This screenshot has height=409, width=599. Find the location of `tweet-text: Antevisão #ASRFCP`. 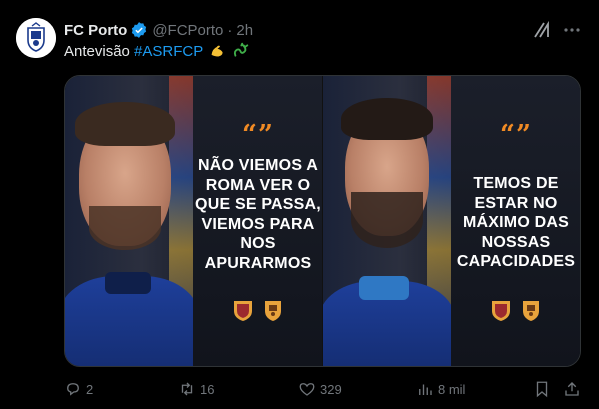

tweet-text: Antevisão #ASRFCP is located at coordinates (156, 52).